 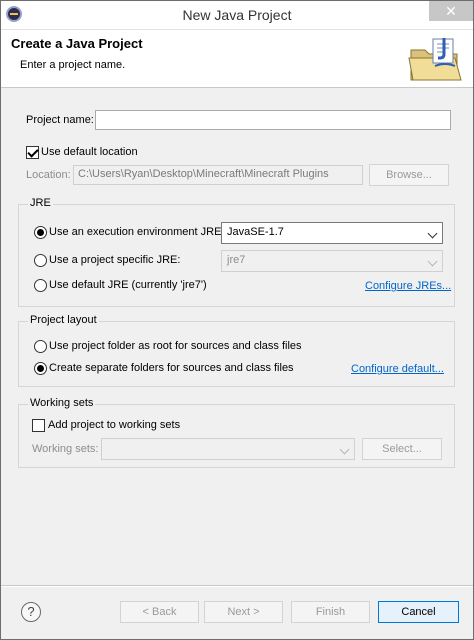 I want to click on project-name-input, so click(x=273, y=120).